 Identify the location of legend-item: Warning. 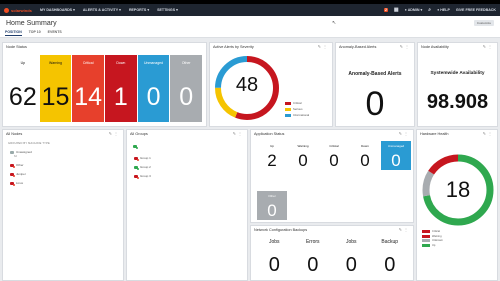
(432, 236).